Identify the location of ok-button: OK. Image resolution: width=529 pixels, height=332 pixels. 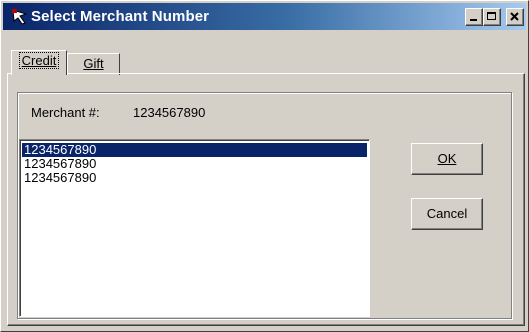
(447, 159).